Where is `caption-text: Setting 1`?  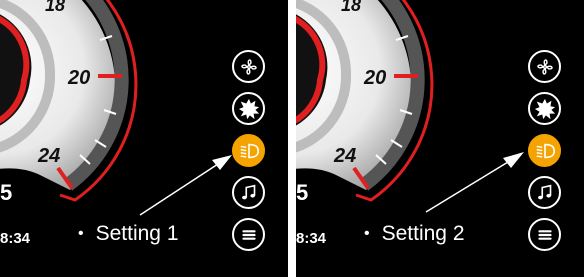 caption-text: Setting 1 is located at coordinates (137, 233).